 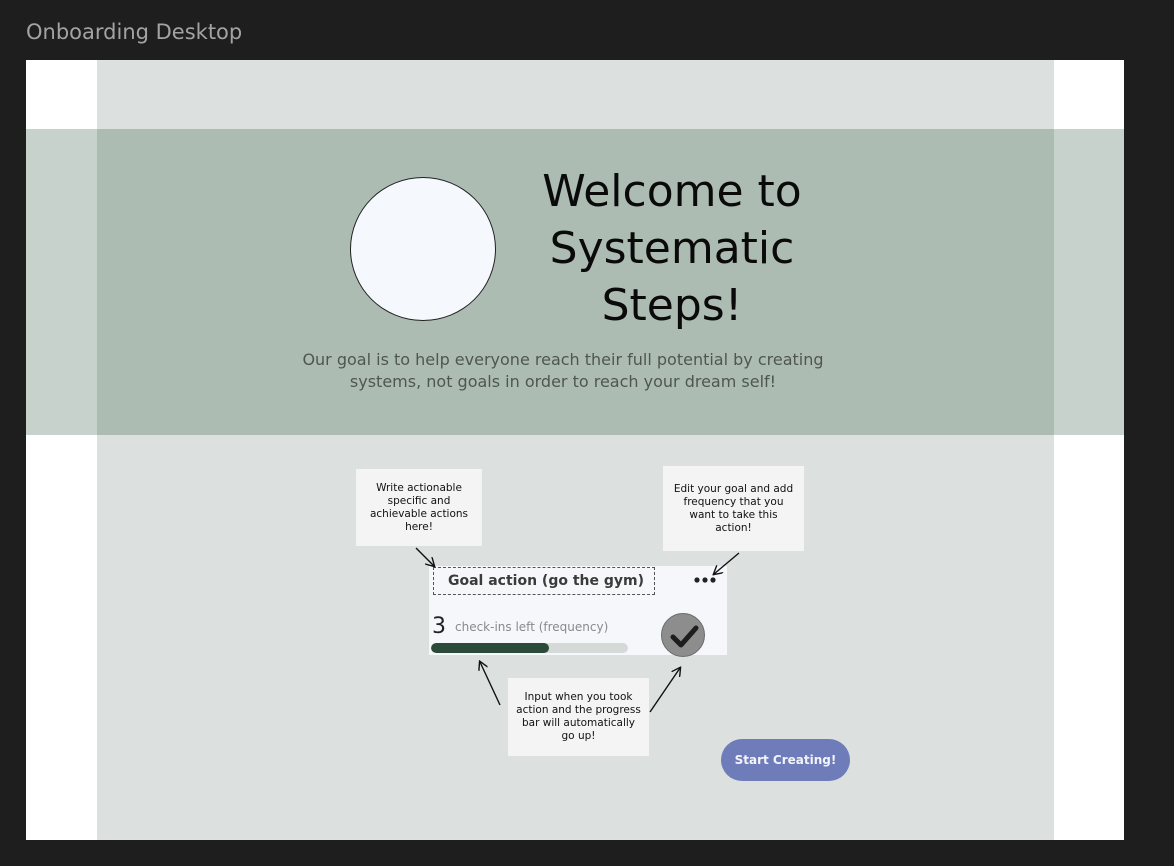 I want to click on welcome-title-line: Steps!, so click(x=672, y=305).